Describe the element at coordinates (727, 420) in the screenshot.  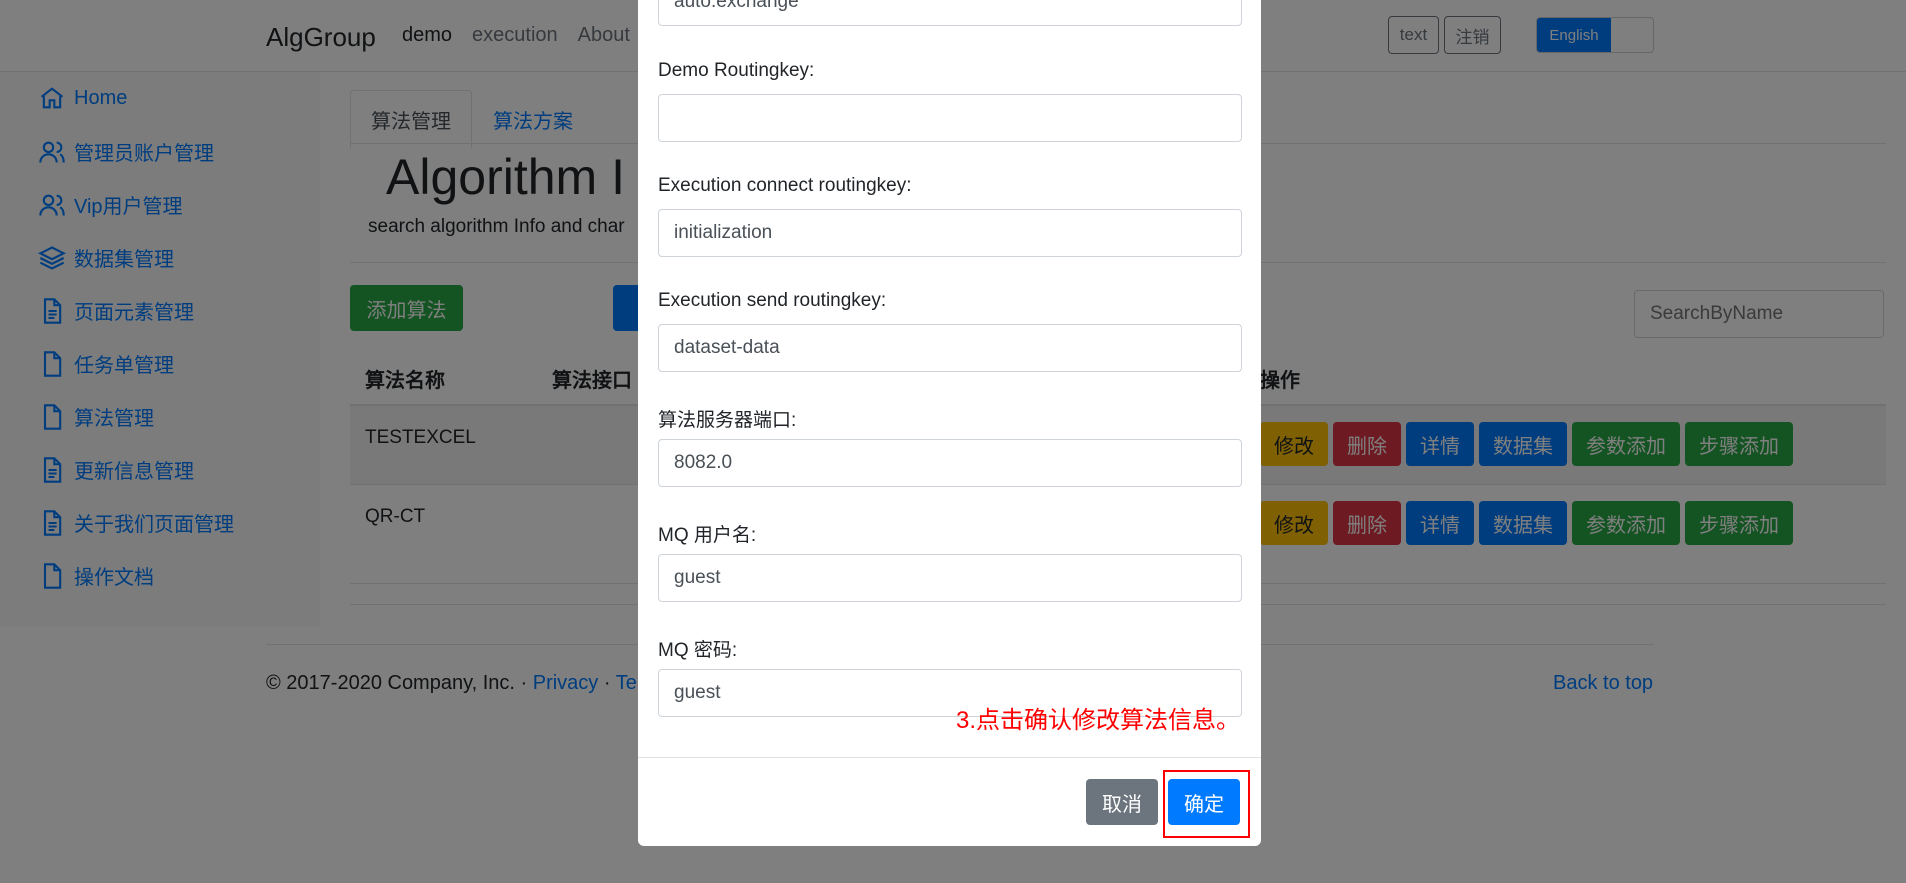
I see `server-port-label: 算法服务器端口:` at that location.